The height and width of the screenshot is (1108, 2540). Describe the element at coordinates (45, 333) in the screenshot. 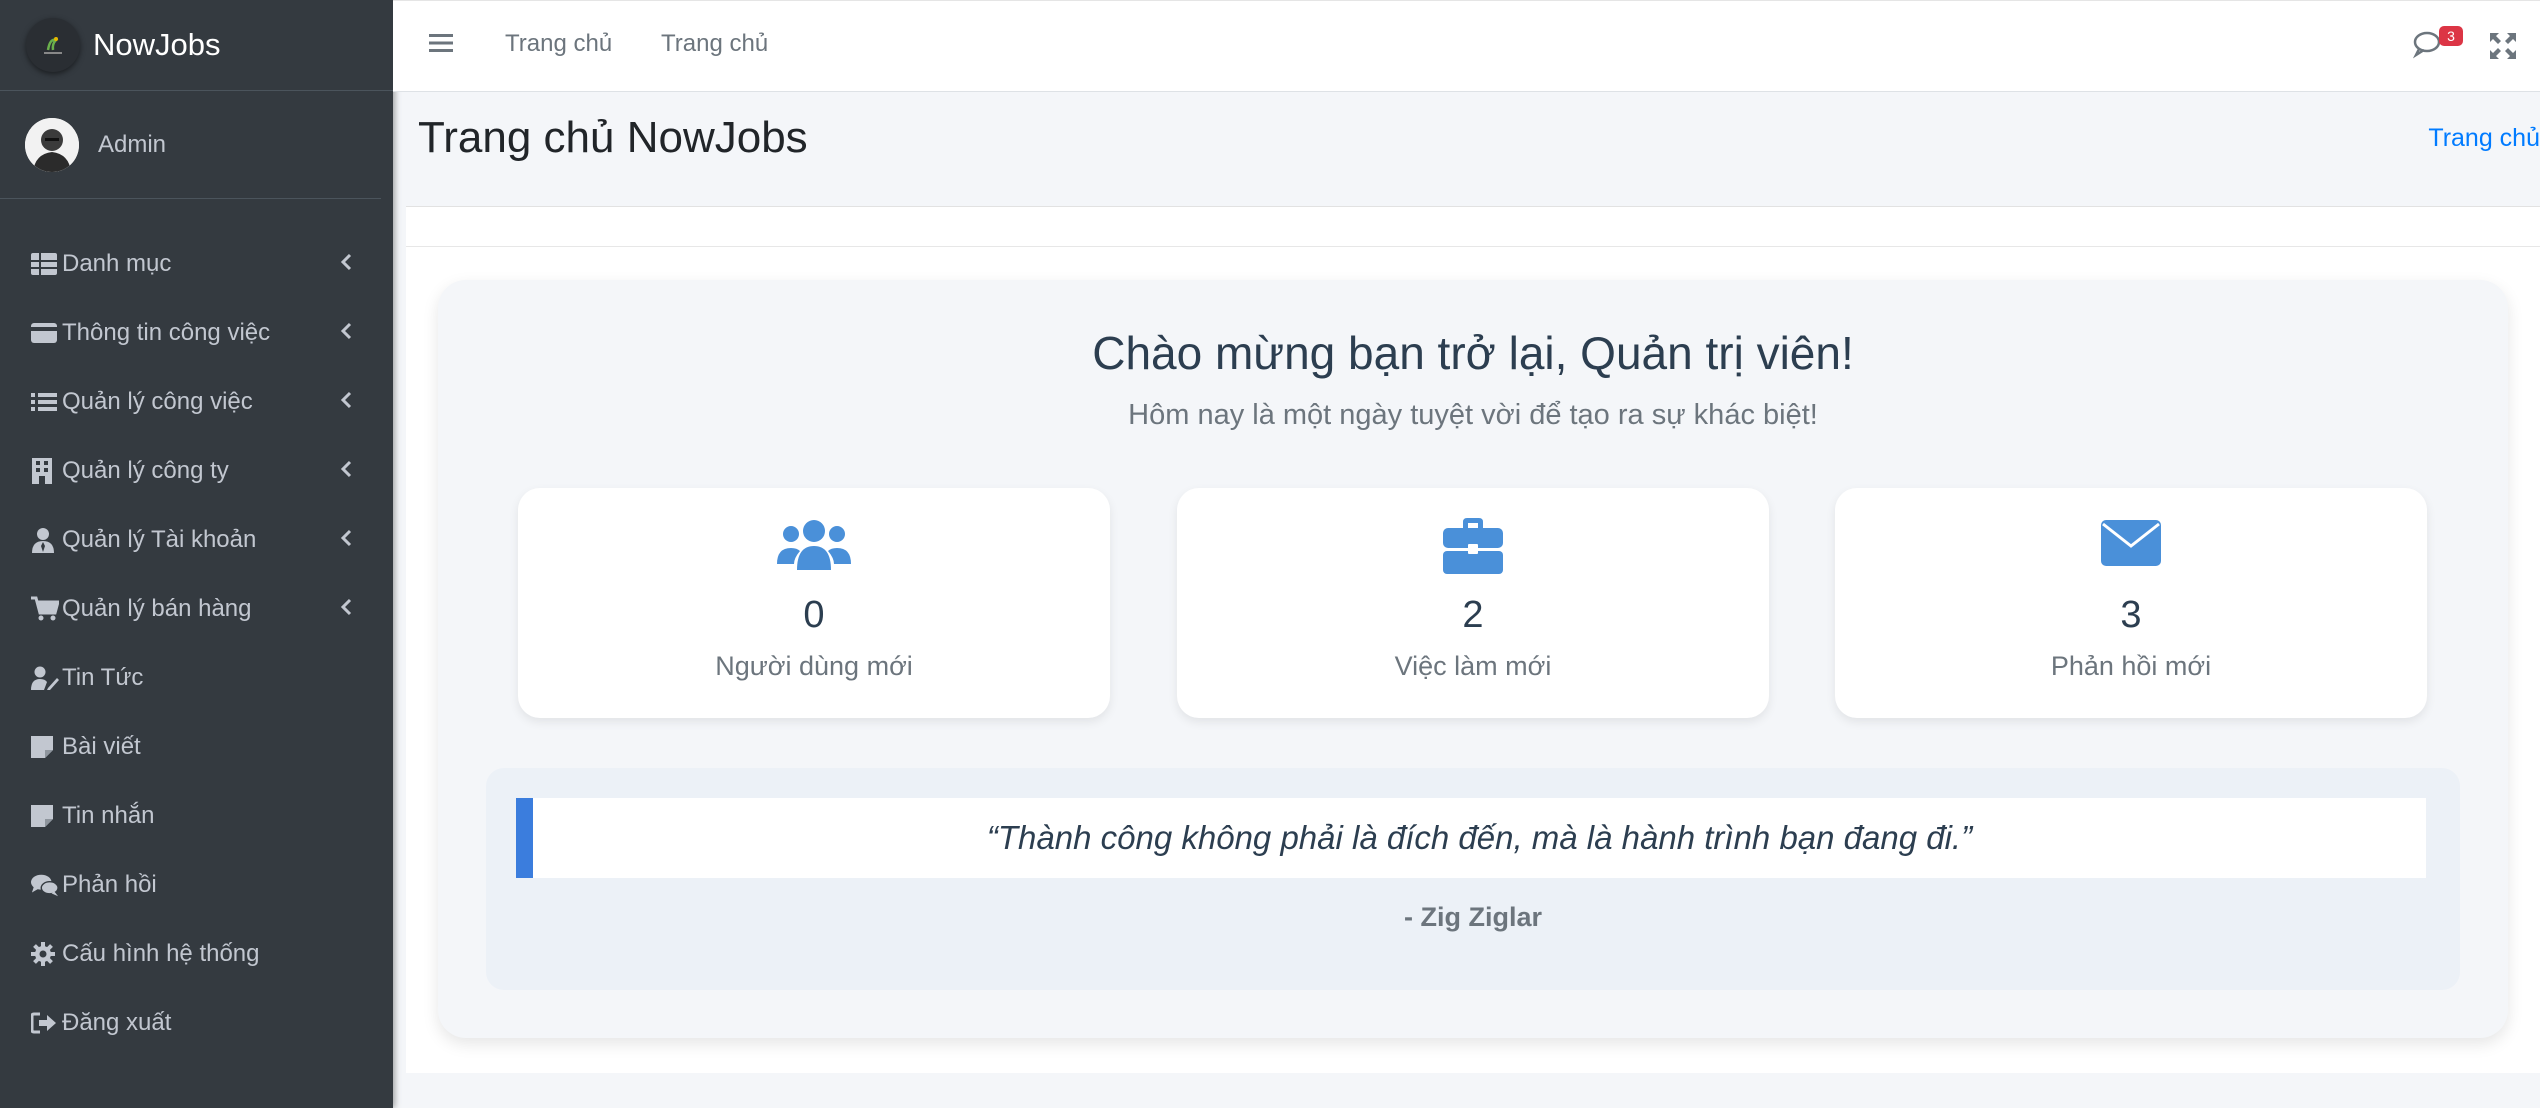

I see `credit-card-icon` at that location.